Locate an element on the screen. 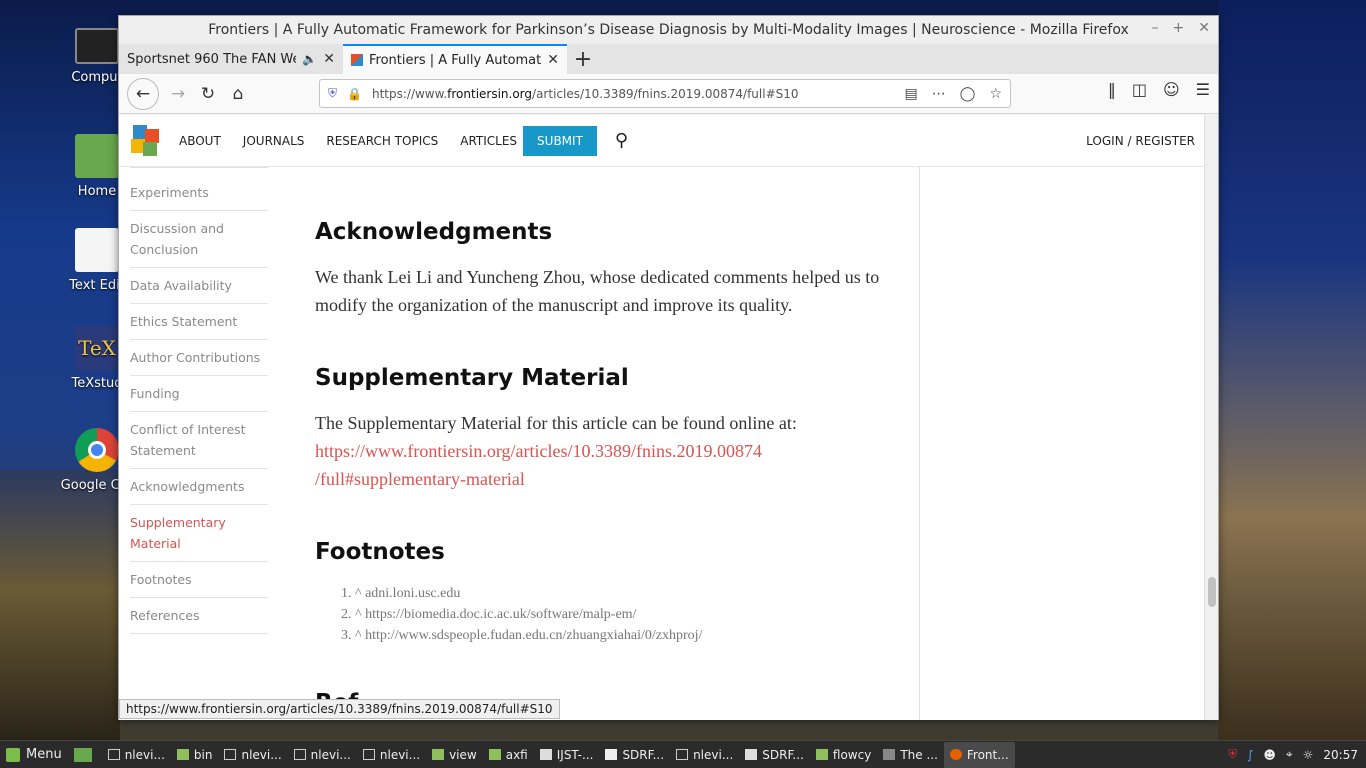 Image resolution: width=1366 pixels, height=768 pixels. taskbar-item: view is located at coordinates (454, 755).